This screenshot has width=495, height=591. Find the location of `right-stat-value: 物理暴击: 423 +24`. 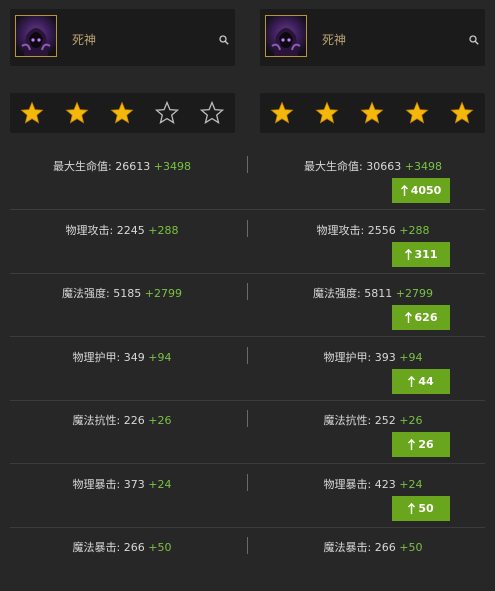

right-stat-value: 物理暴击: 423 +24 is located at coordinates (373, 484).